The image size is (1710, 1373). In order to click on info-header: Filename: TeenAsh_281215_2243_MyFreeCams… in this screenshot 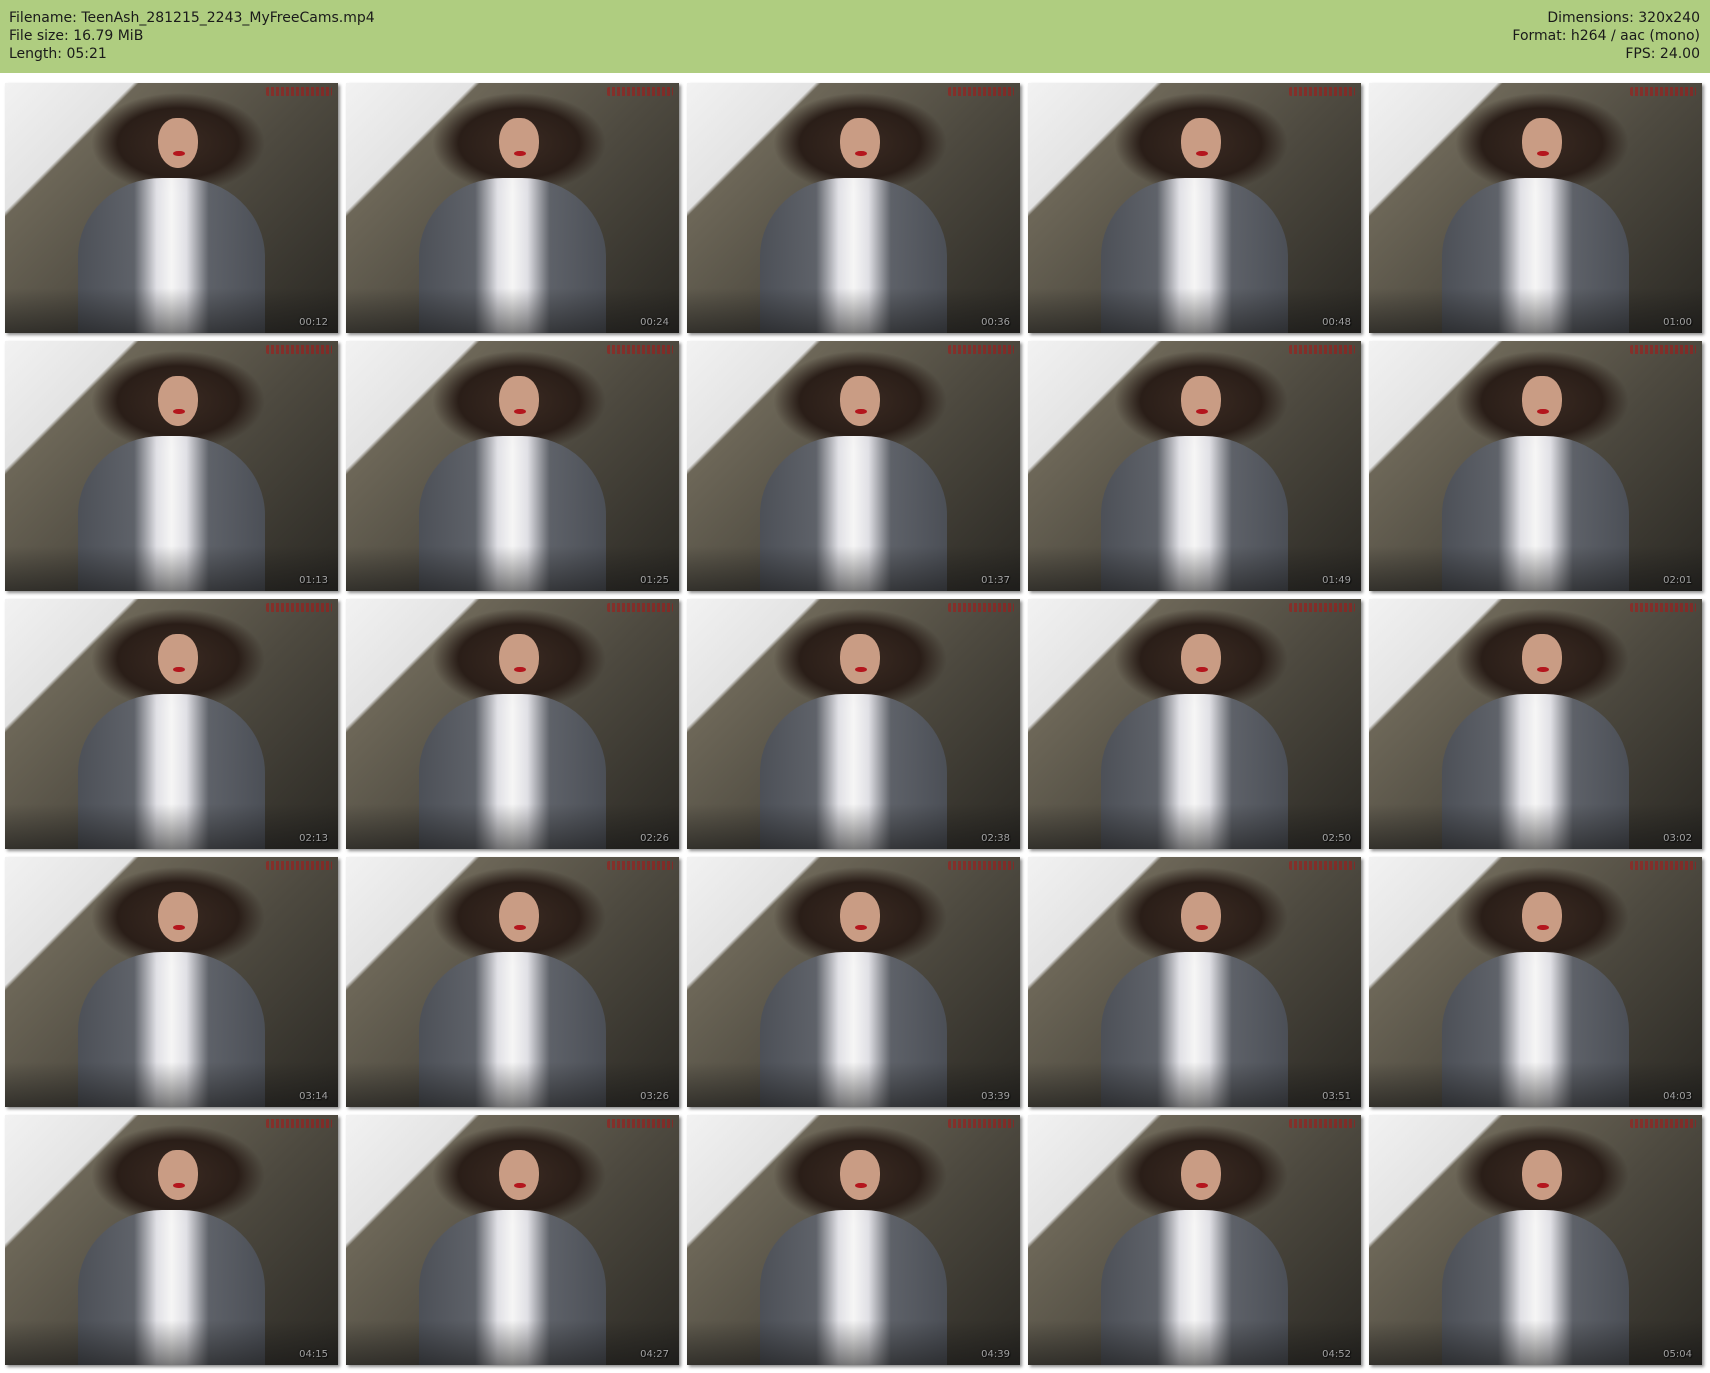, I will do `click(855, 36)`.